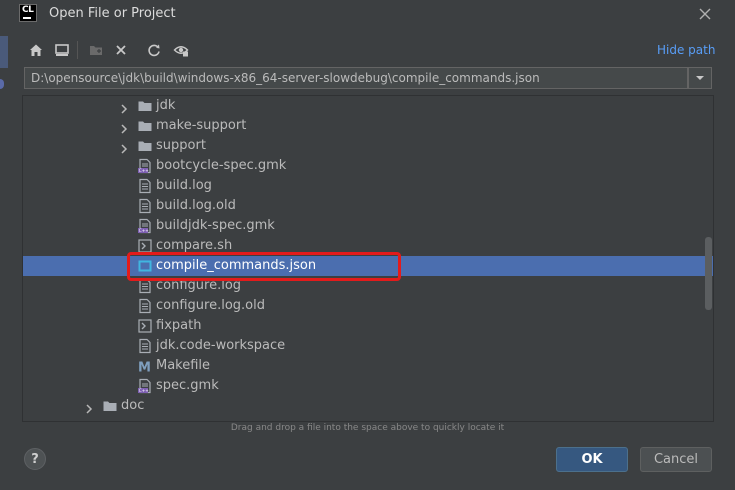  I want to click on path-history-dropdown, so click(700, 78).